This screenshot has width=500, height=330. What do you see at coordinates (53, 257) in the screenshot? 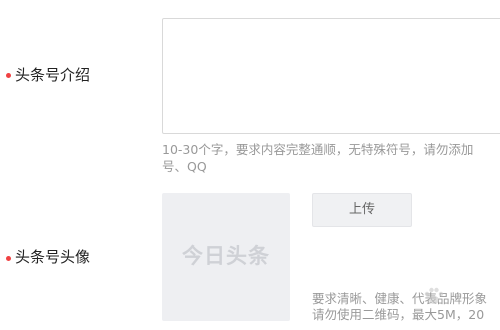
I see `avatar-label: 头条号头像` at bounding box center [53, 257].